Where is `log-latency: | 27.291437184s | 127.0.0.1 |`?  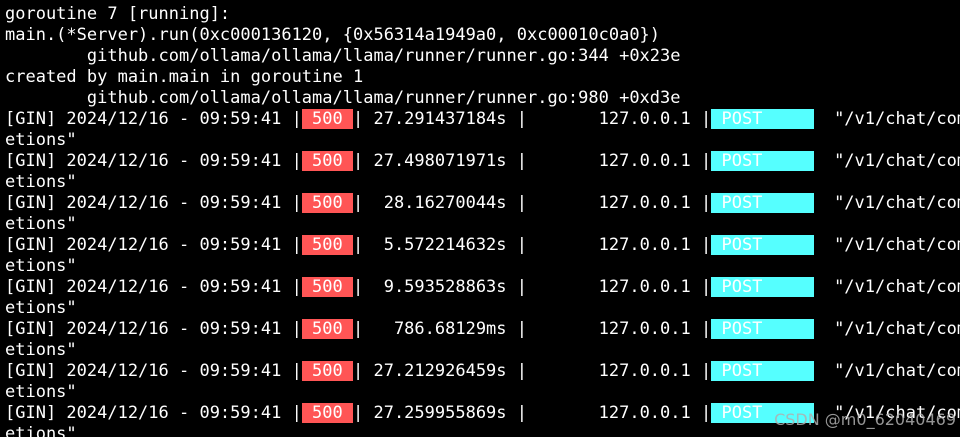 log-latency: | 27.291437184s | 127.0.0.1 | is located at coordinates (532, 119).